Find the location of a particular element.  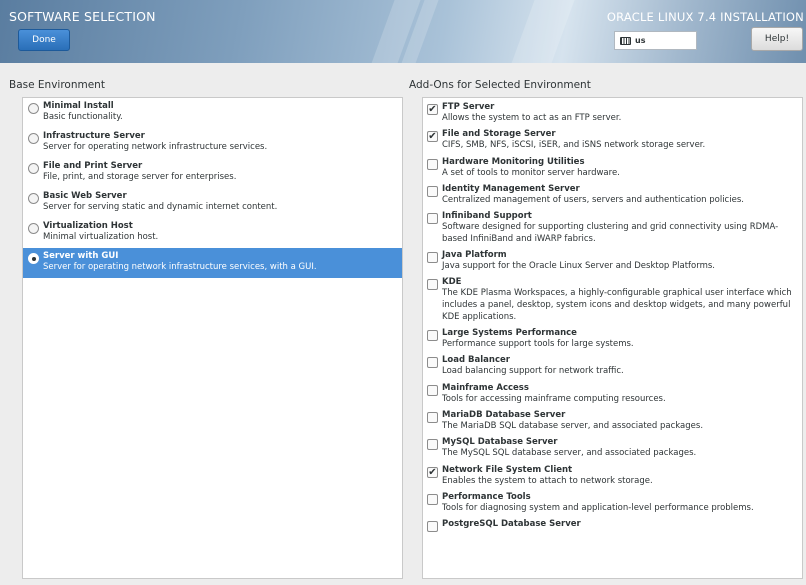

environment-description: Minimal virtualization host. is located at coordinates (101, 237).